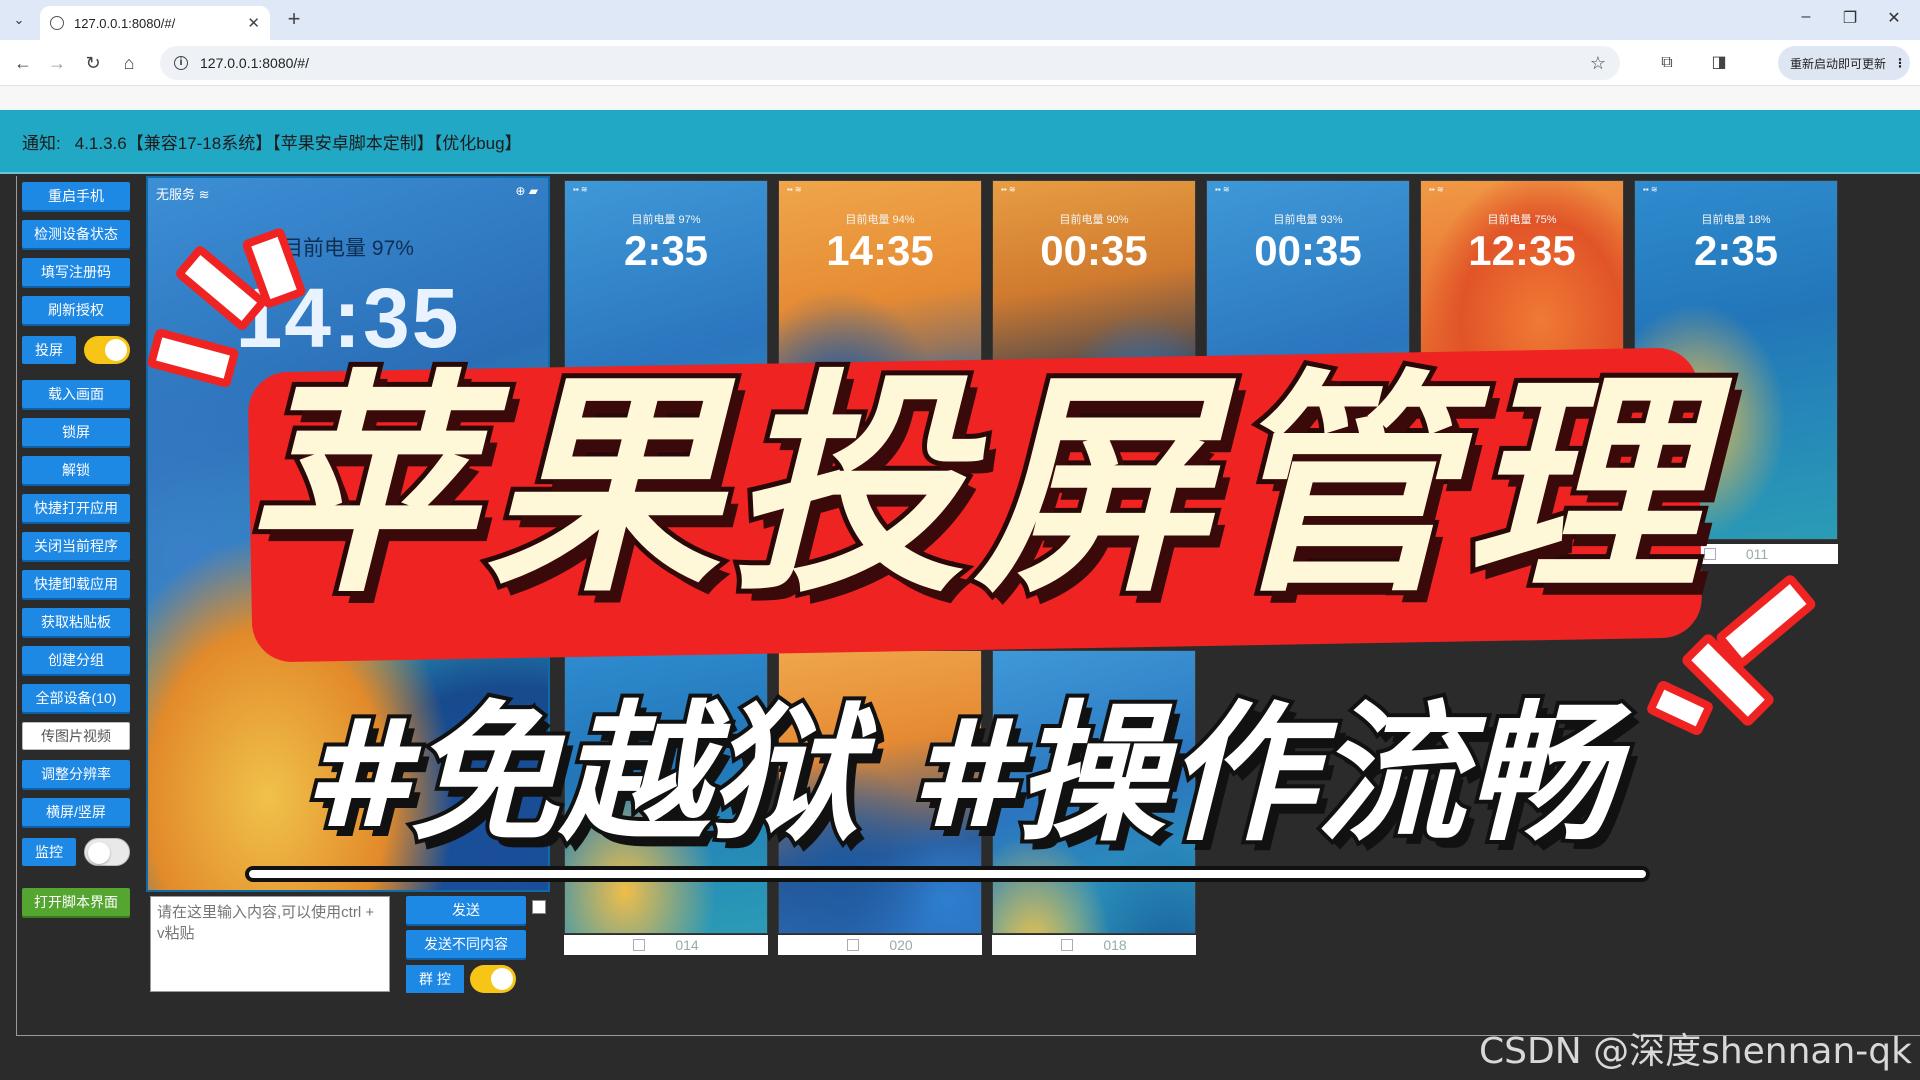 This screenshot has width=1920, height=1080. What do you see at coordinates (294, 20) in the screenshot?
I see `new-tab-button: +` at bounding box center [294, 20].